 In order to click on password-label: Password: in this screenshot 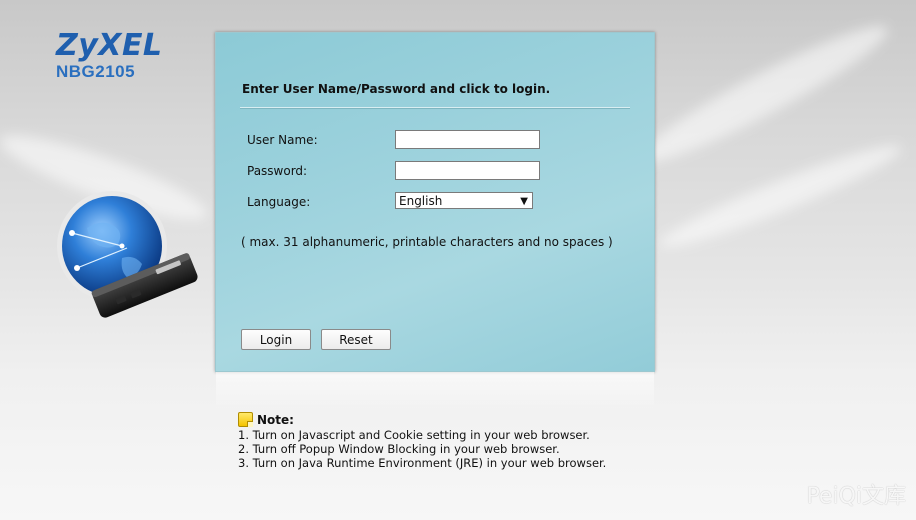, I will do `click(277, 171)`.